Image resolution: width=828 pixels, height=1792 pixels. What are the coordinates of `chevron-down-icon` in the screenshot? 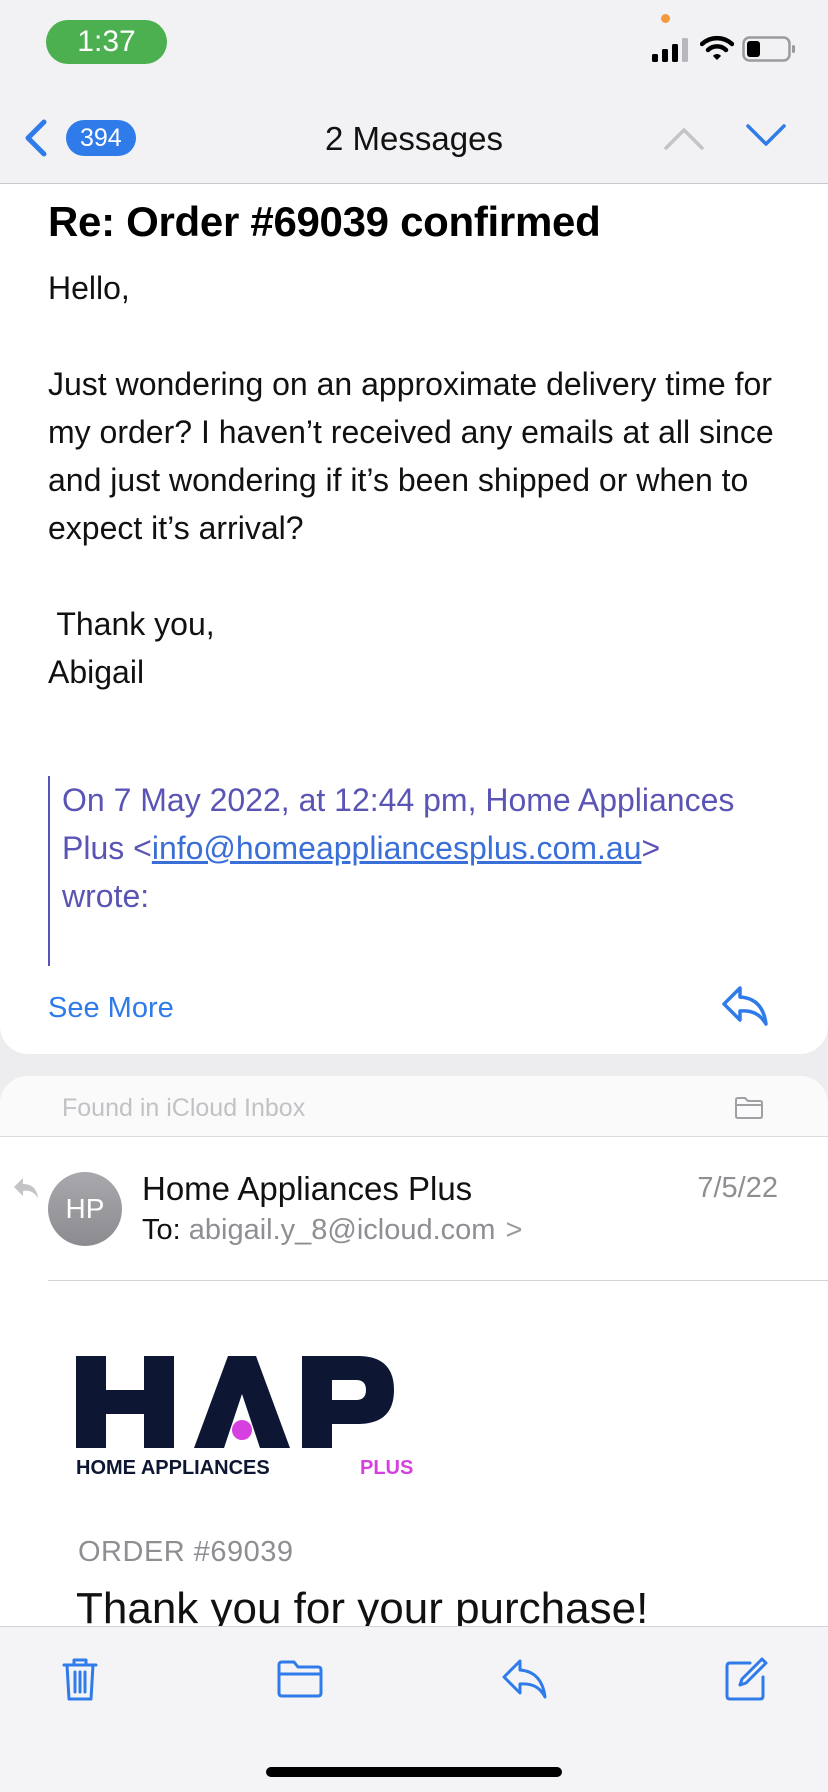 It's located at (766, 135).